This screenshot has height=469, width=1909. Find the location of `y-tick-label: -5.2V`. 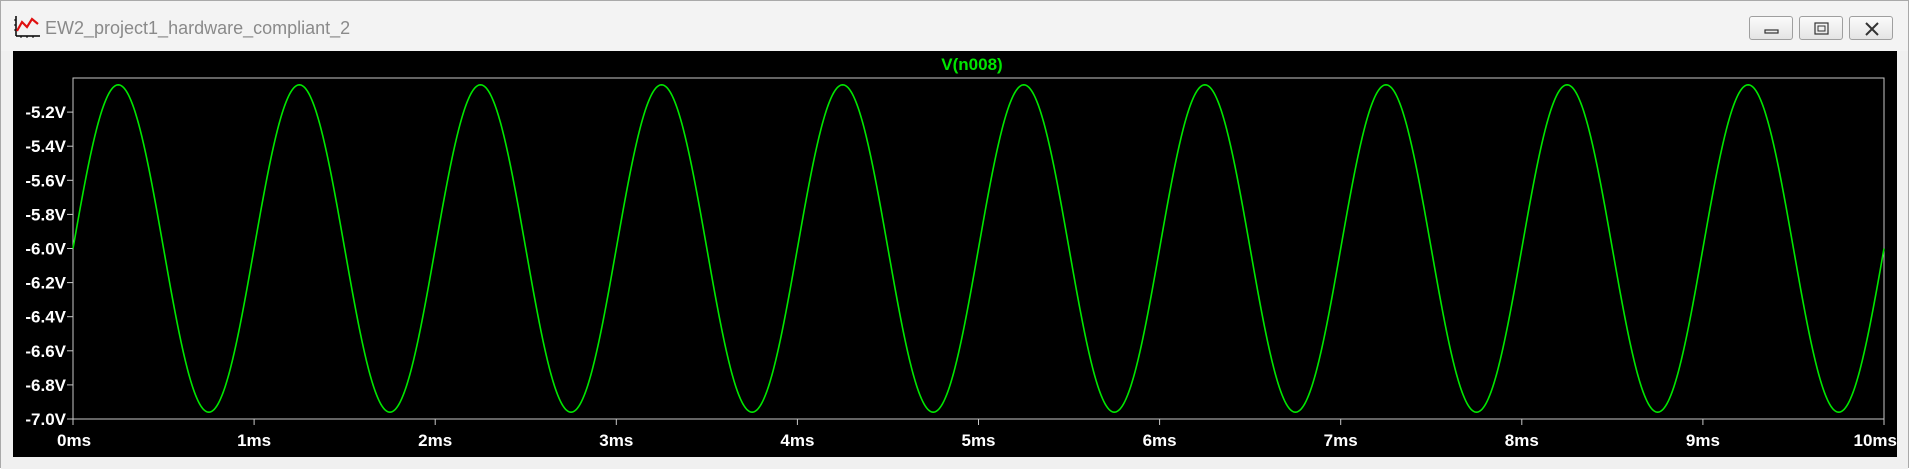

y-tick-label: -5.2V is located at coordinates (45, 112).